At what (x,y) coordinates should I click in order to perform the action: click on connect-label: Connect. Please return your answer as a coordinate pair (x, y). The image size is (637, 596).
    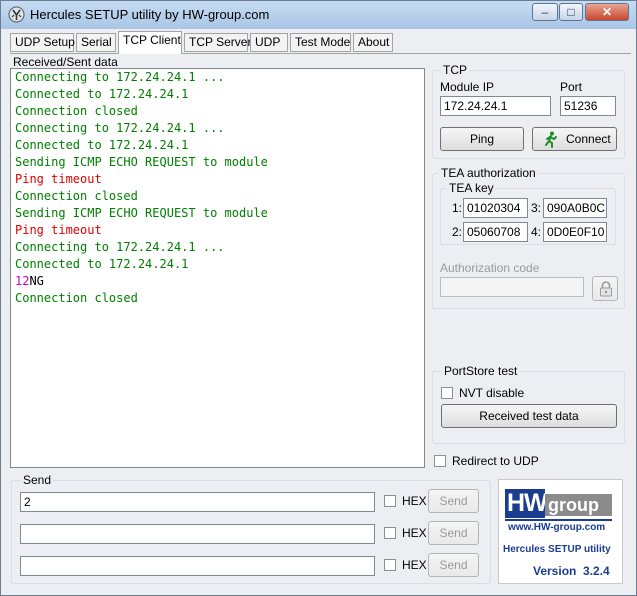
    Looking at the image, I should click on (588, 139).